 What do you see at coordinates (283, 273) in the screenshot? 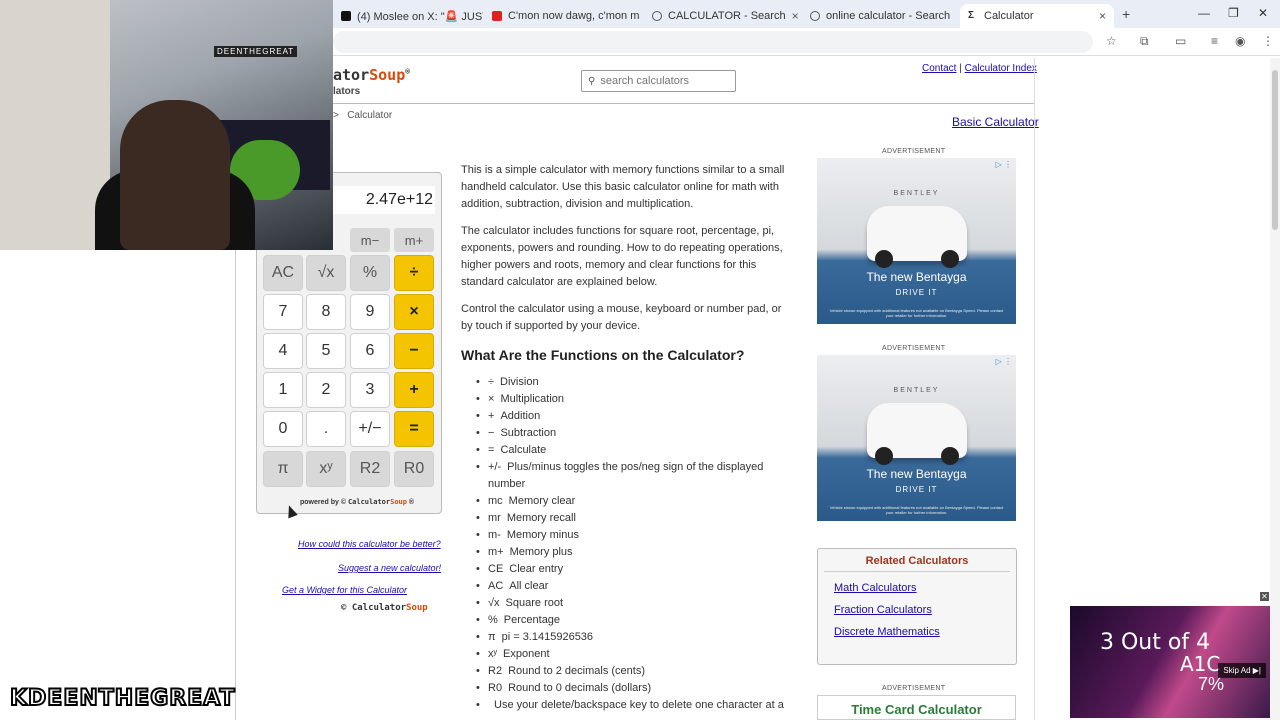
I see `calc-key: AC` at bounding box center [283, 273].